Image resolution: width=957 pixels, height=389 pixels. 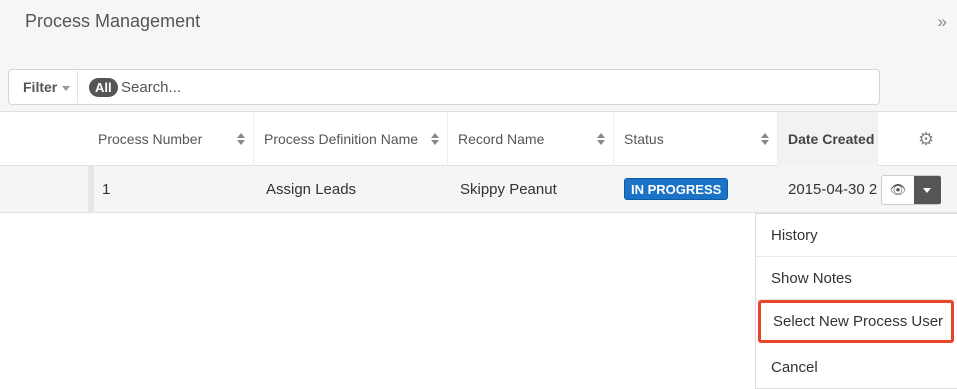 I want to click on search-box: Filter All, so click(x=444, y=87).